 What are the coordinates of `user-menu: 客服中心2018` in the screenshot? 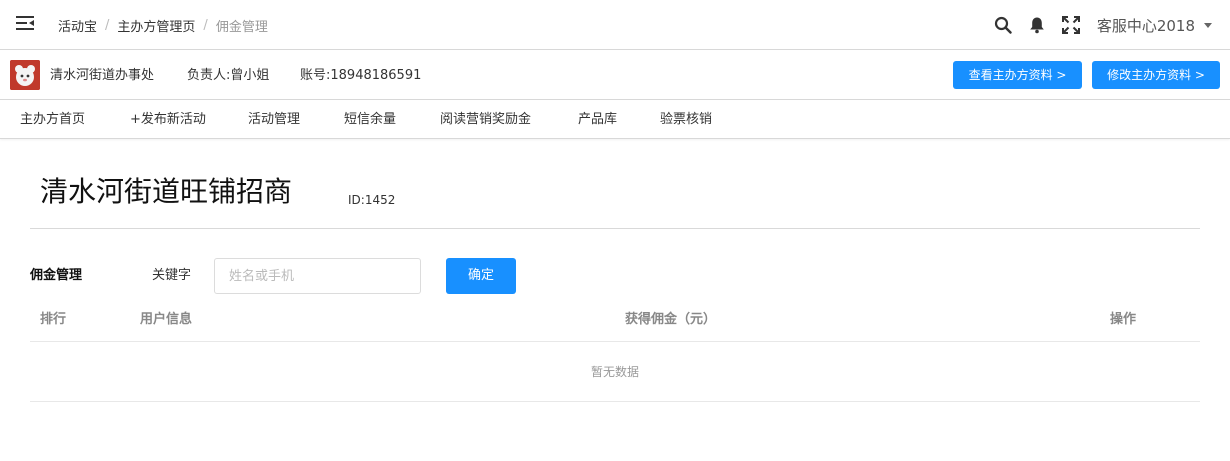 It's located at (1154, 25).